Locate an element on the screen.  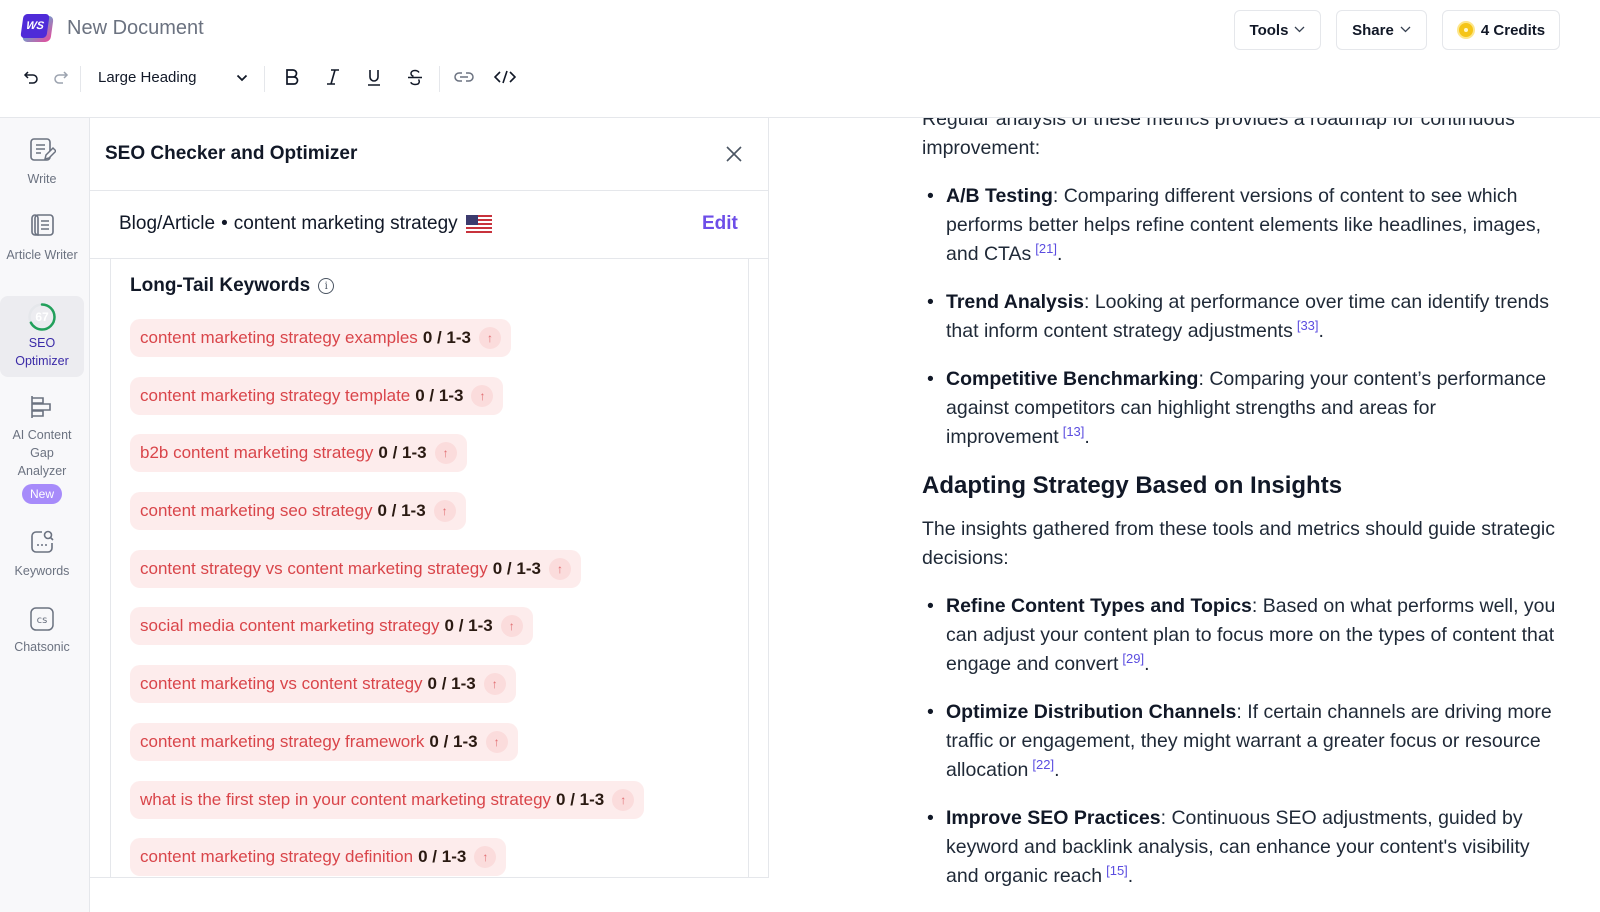
svg-text: cs is located at coordinates (42, 620).